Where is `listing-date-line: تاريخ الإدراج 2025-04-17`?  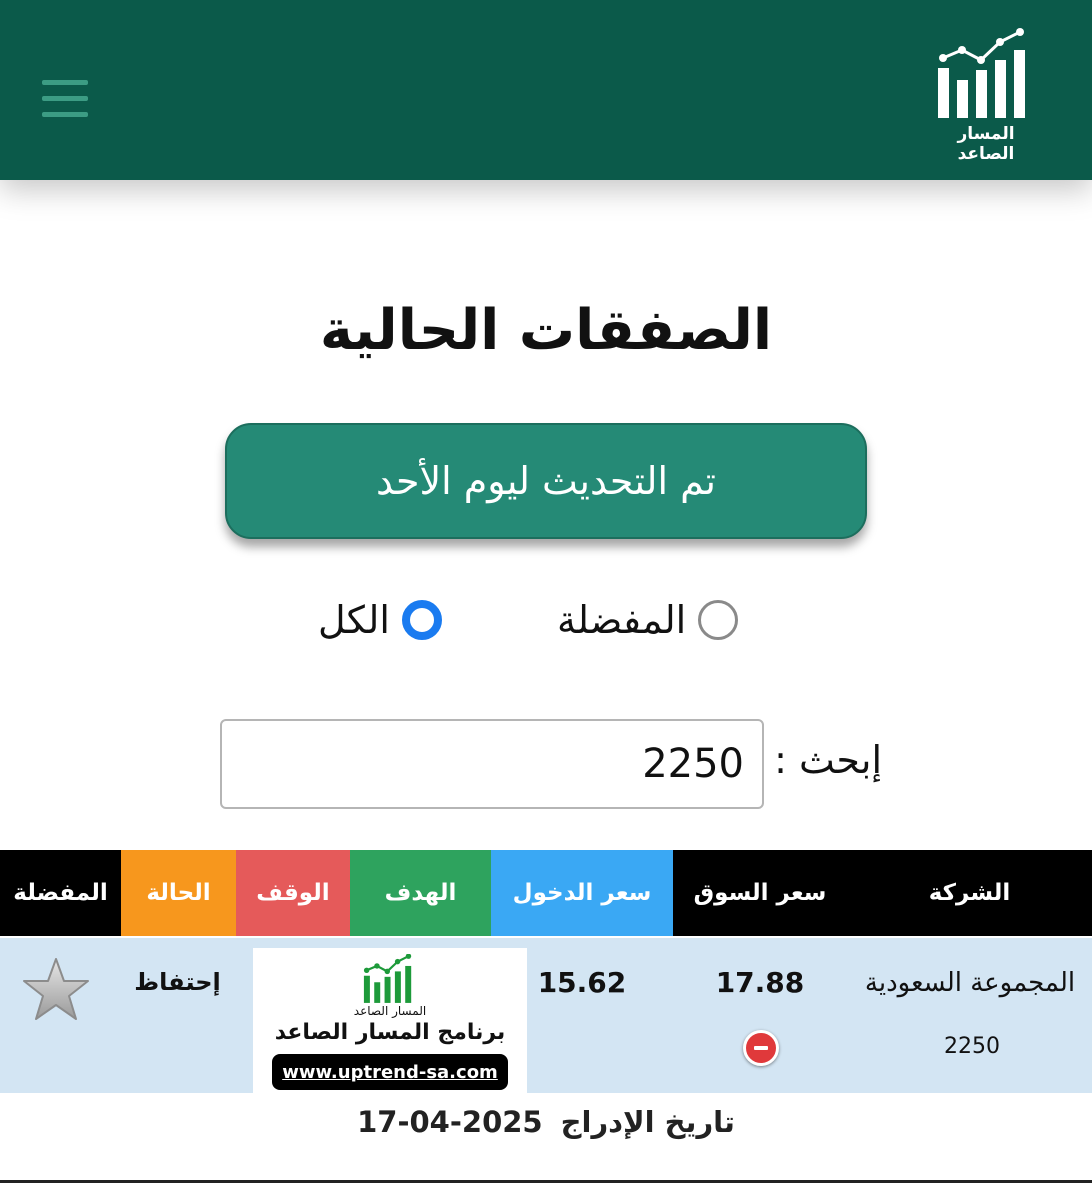
listing-date-line: تاريخ الإدراج 2025-04-17 is located at coordinates (546, 1122).